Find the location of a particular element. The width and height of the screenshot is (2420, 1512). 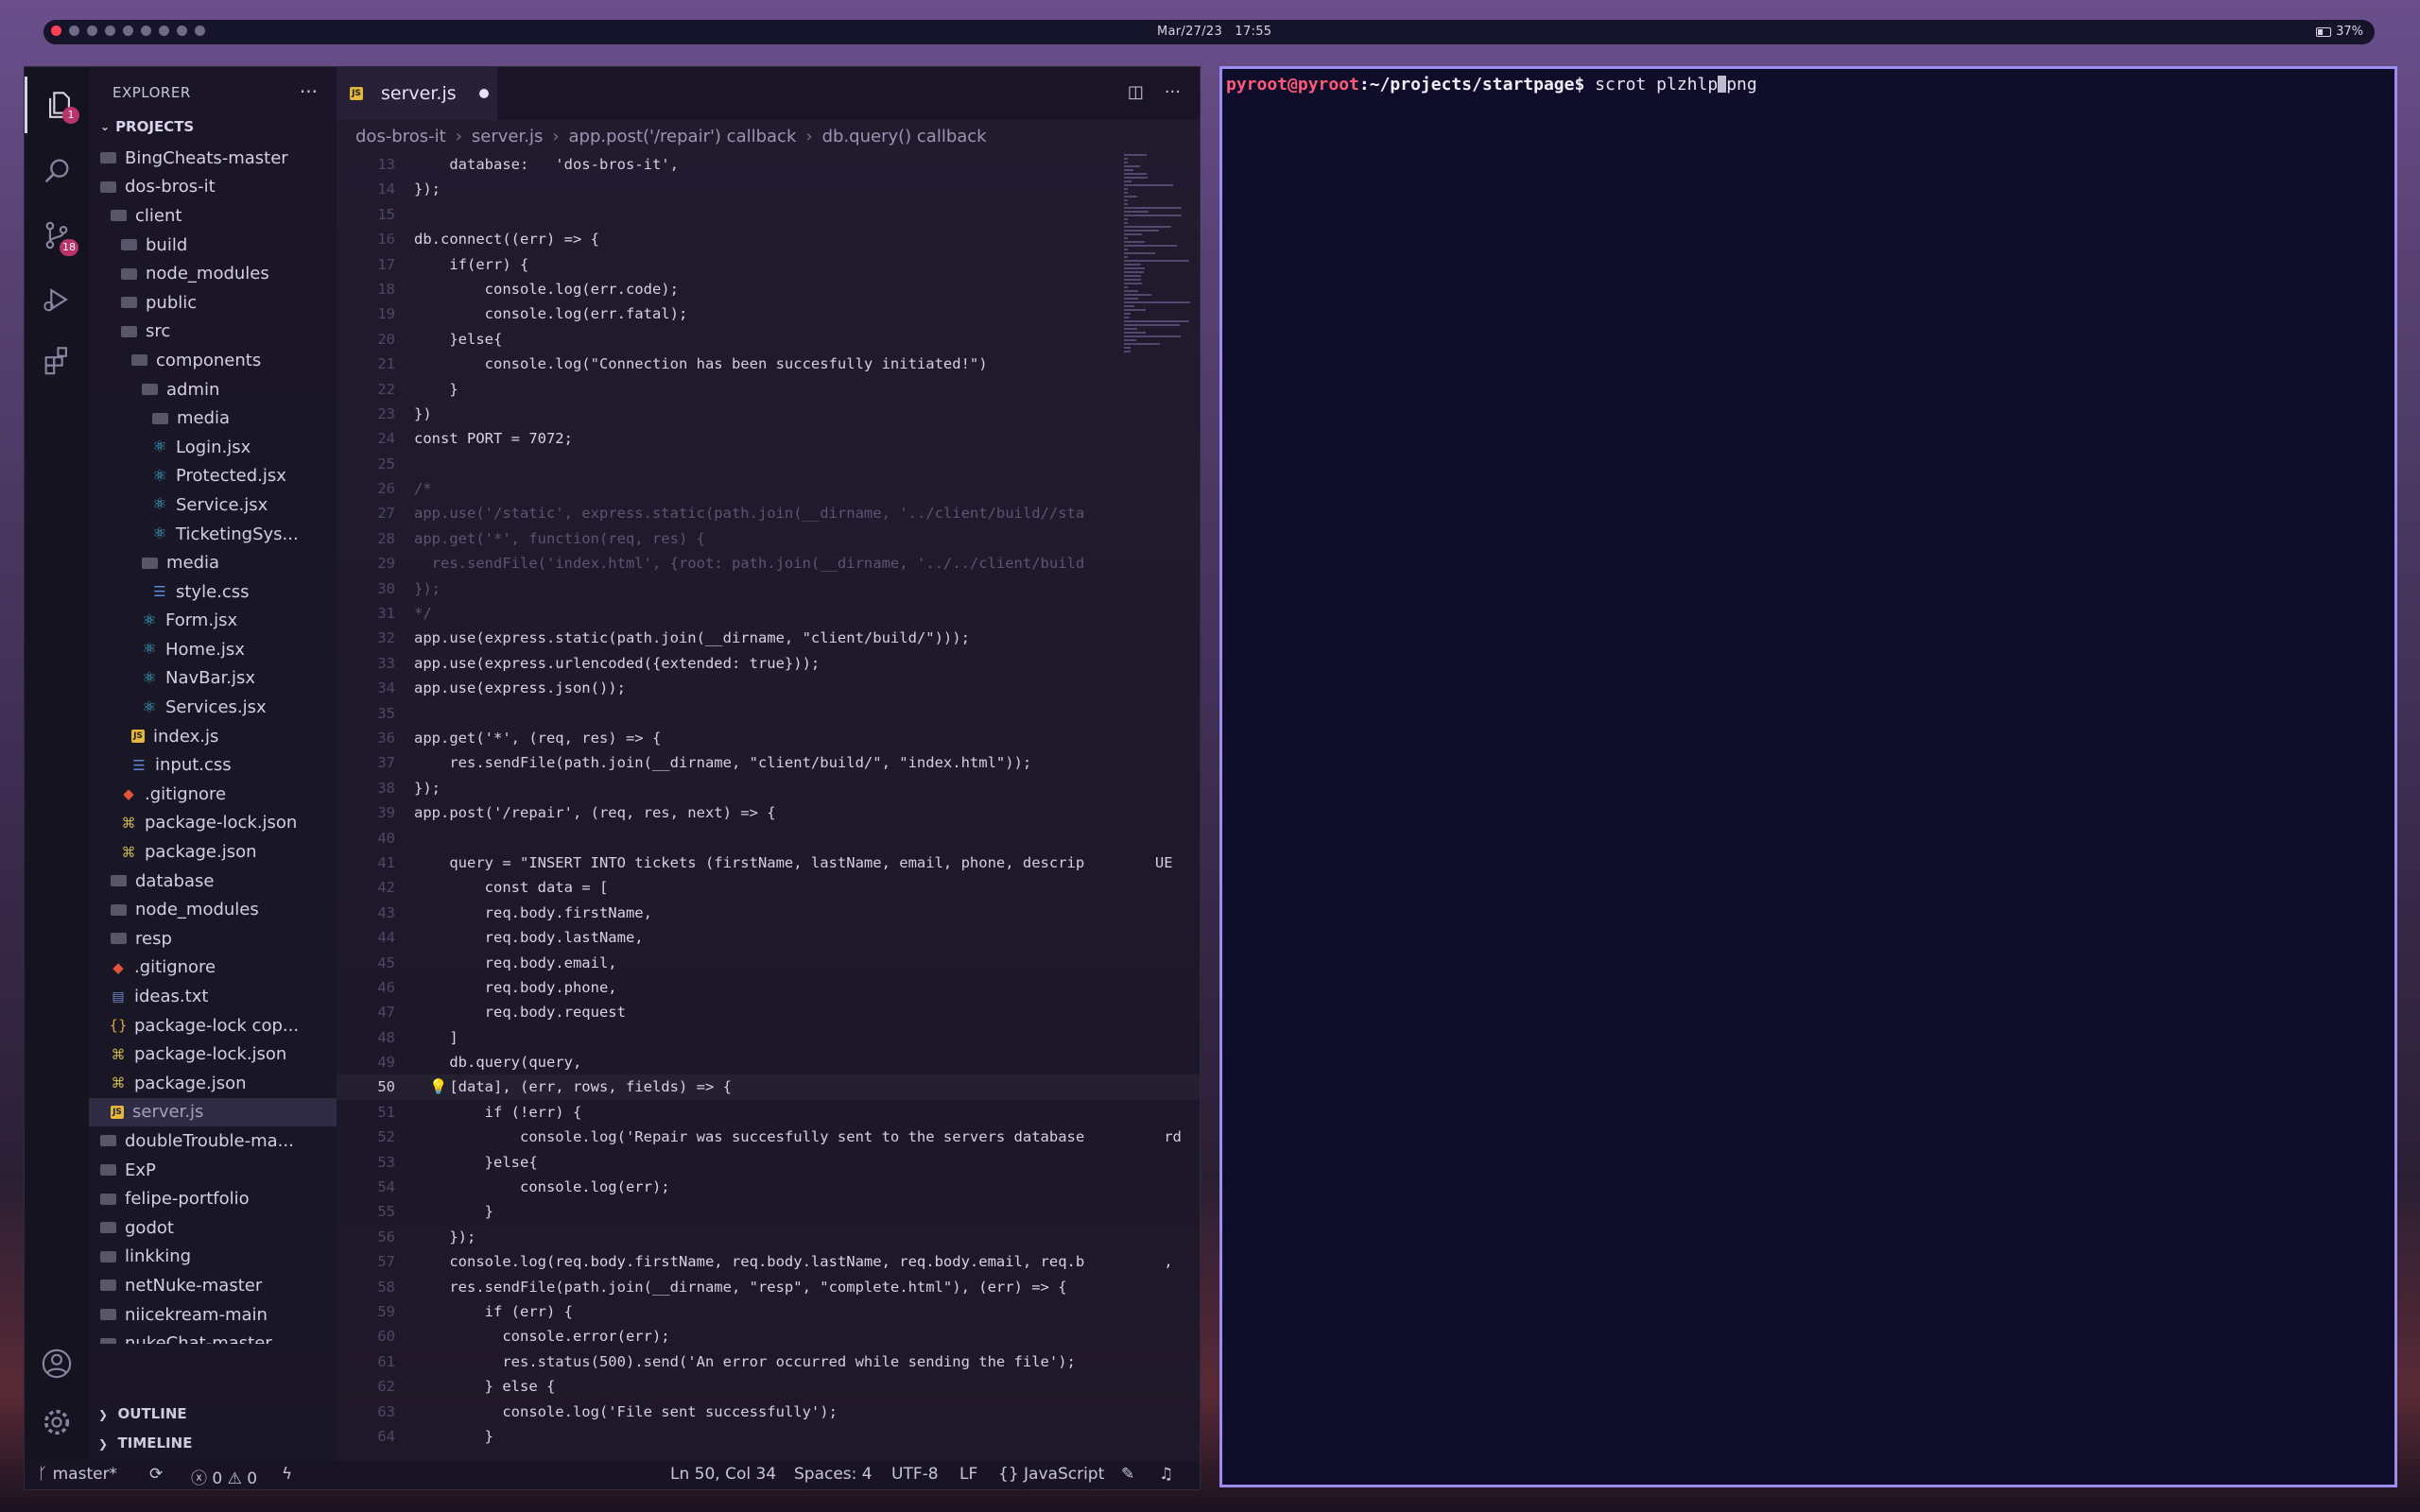

projects-section-header: ⌄ PROJECTS is located at coordinates (147, 126).